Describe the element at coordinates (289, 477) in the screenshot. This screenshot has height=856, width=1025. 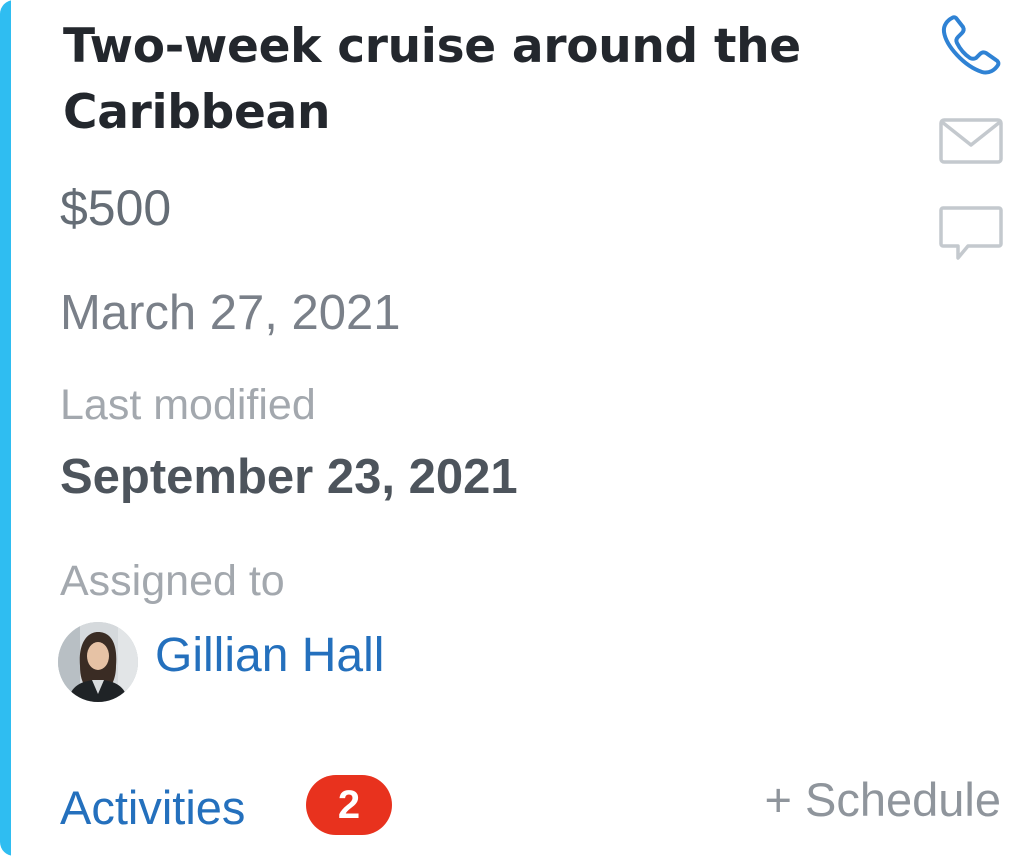
I see `last-modified-date: September 23, 2021` at that location.